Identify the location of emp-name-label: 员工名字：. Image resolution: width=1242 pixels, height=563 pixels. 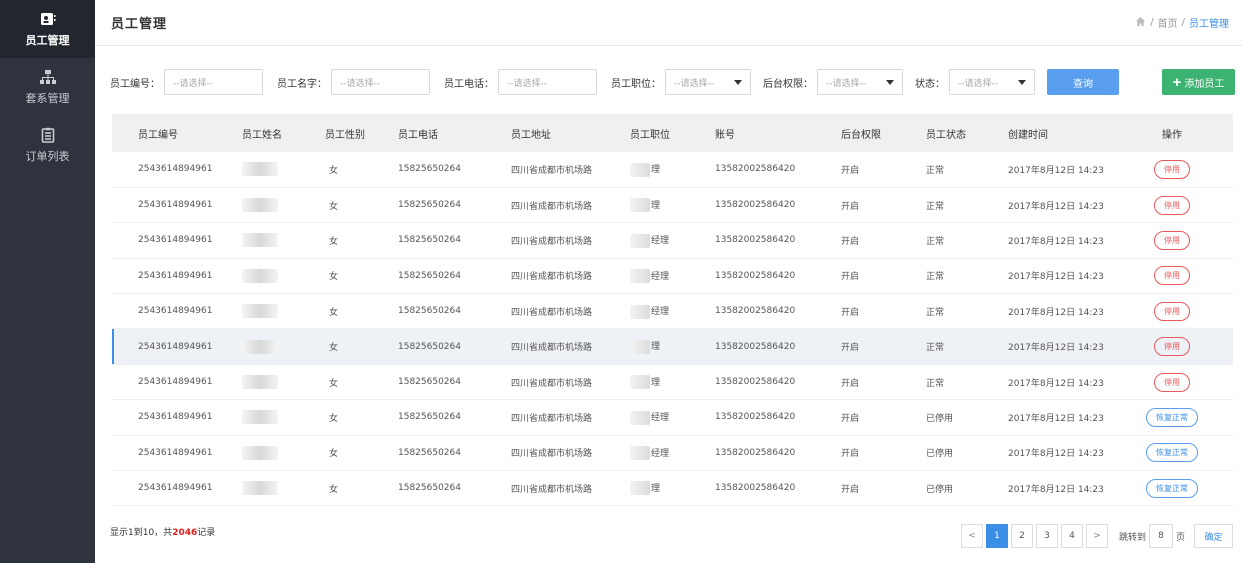
(302, 84).